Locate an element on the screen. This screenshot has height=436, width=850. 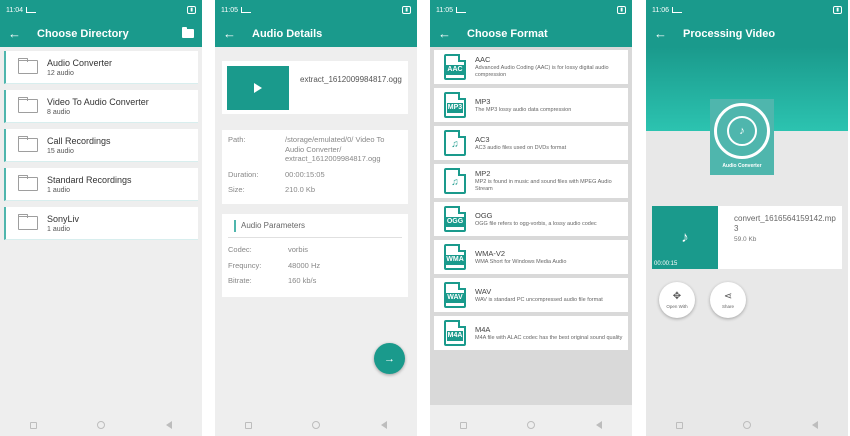
output-file-size: 59.0 Kb is located at coordinates (745, 239).